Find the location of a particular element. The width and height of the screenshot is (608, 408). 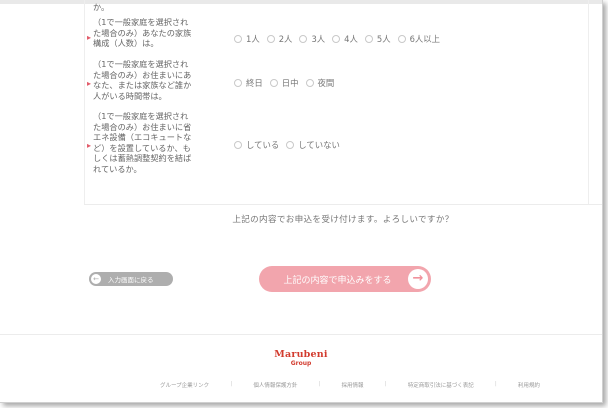

radio-option-yes: している is located at coordinates (256, 145).